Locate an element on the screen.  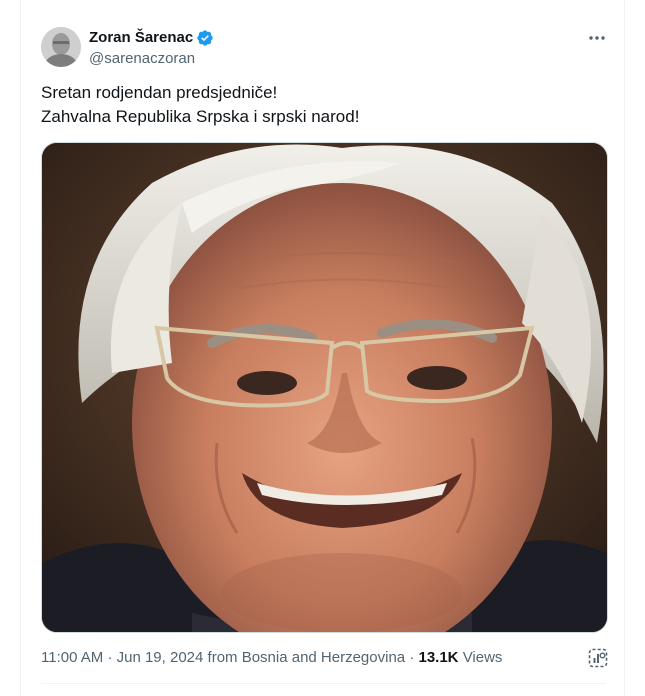
avatar is located at coordinates (61, 47).